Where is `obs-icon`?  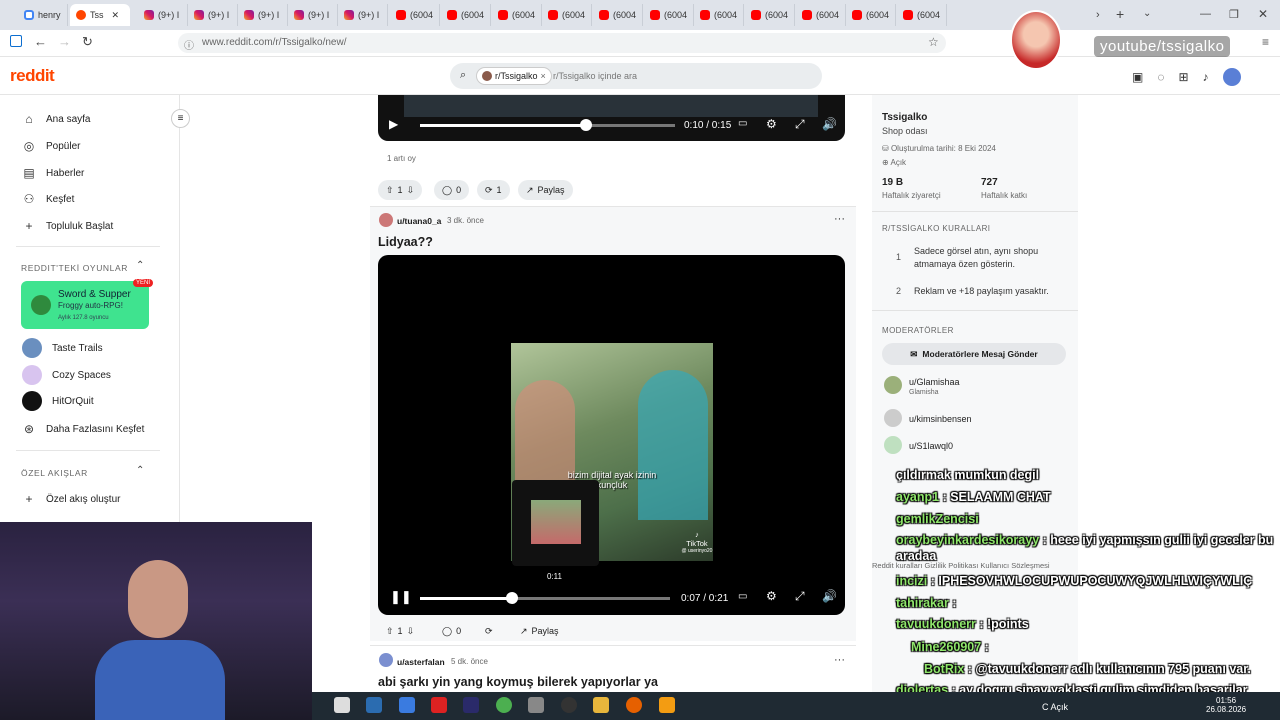
obs-icon is located at coordinates (569, 705).